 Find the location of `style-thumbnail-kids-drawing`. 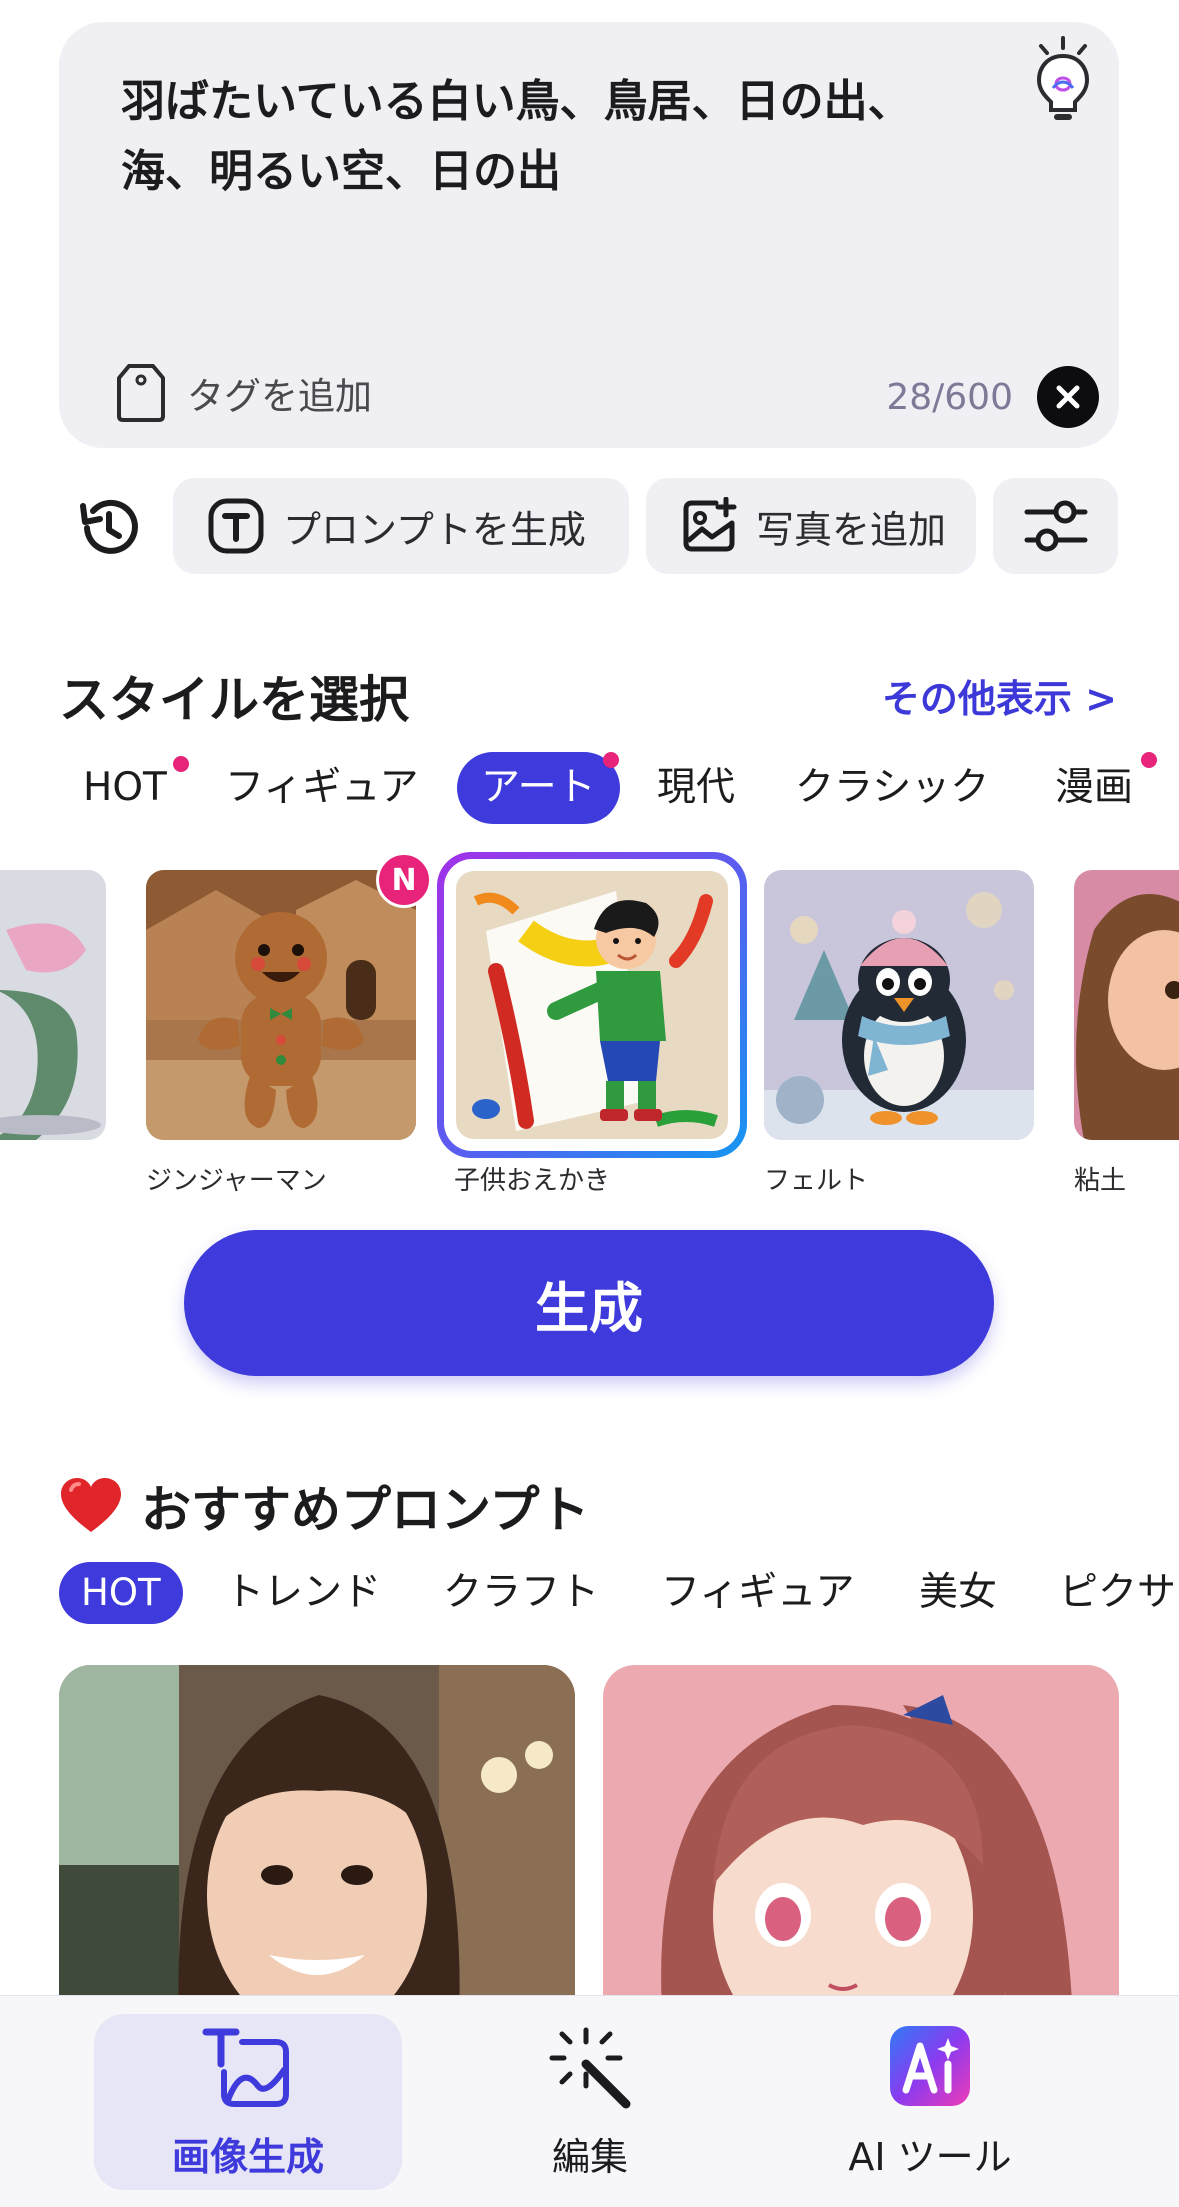

style-thumbnail-kids-drawing is located at coordinates (592, 1005).